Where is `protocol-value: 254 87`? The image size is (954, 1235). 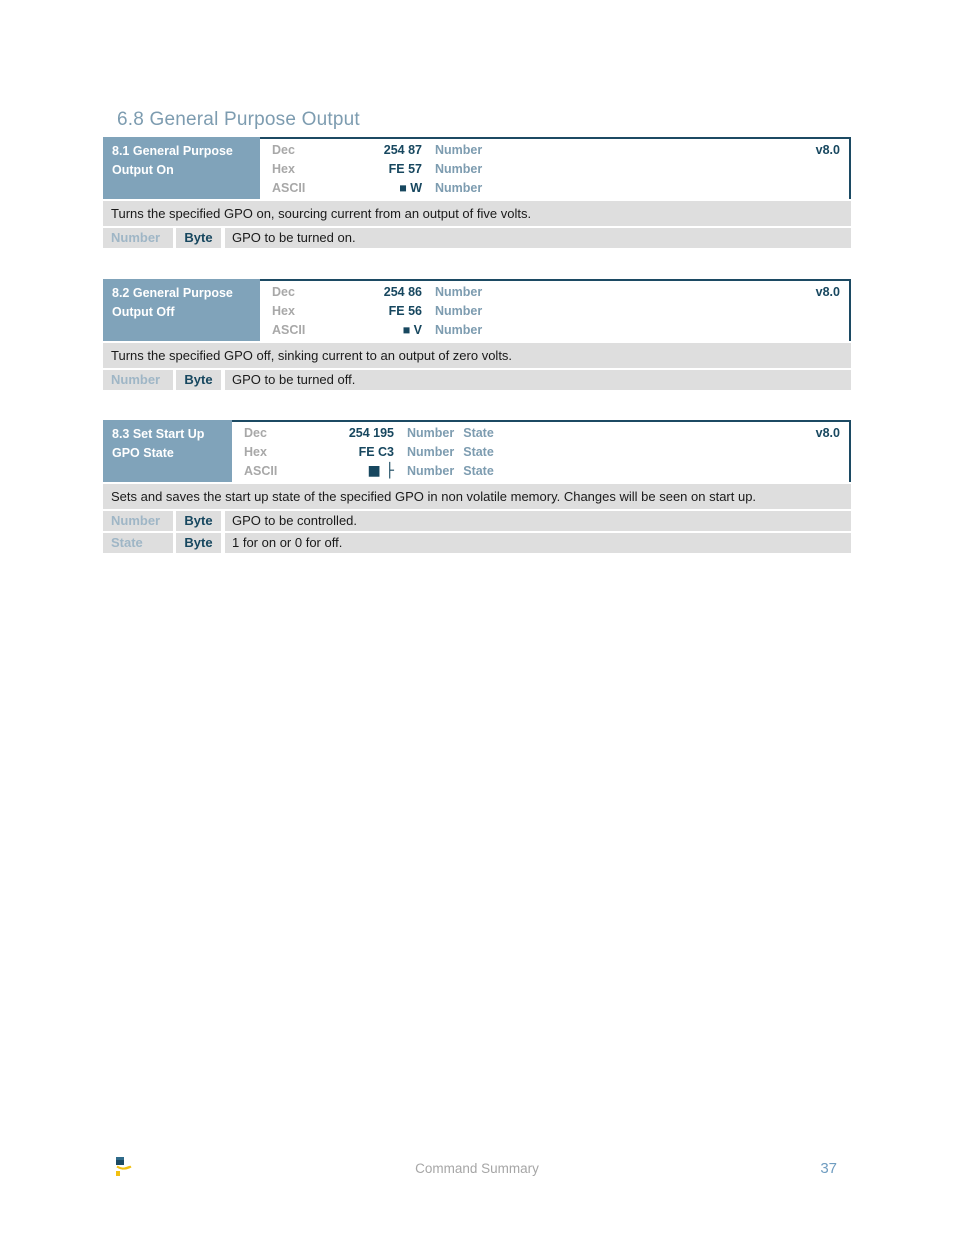 protocol-value: 254 87 is located at coordinates (402, 150).